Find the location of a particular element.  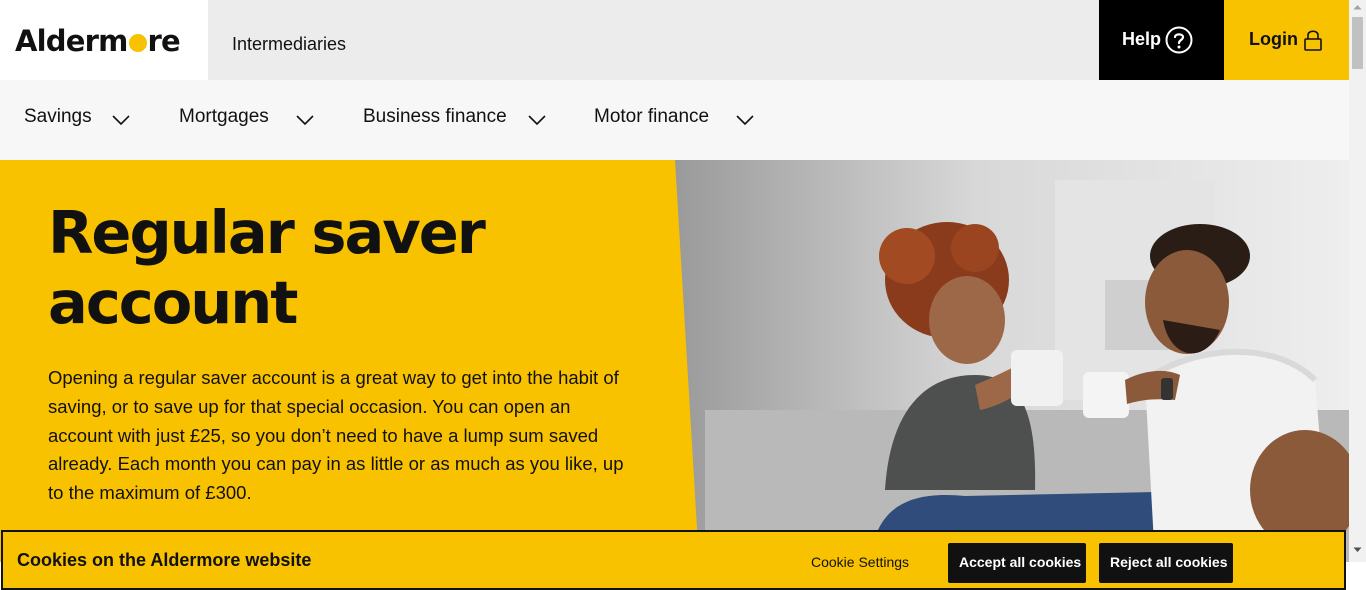

nav-label-motor-finance: Motor finance is located at coordinates (652, 116).